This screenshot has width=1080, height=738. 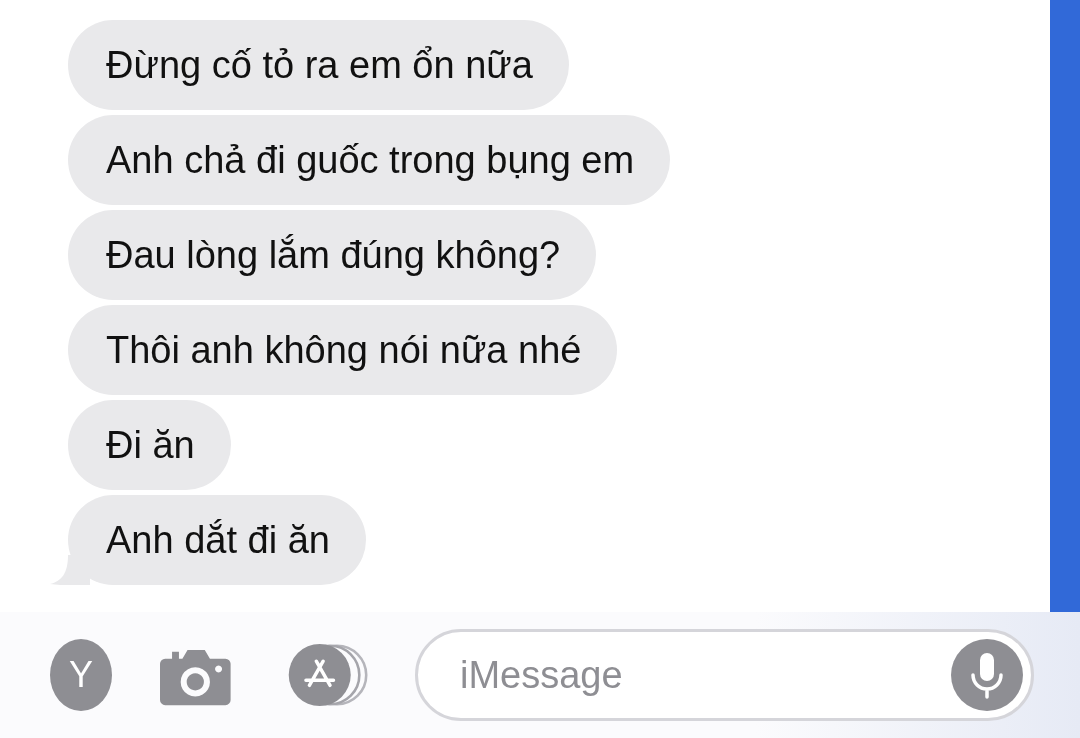 What do you see at coordinates (332, 255) in the screenshot?
I see `message-bubble: Đau lòng lắm đúng không?` at bounding box center [332, 255].